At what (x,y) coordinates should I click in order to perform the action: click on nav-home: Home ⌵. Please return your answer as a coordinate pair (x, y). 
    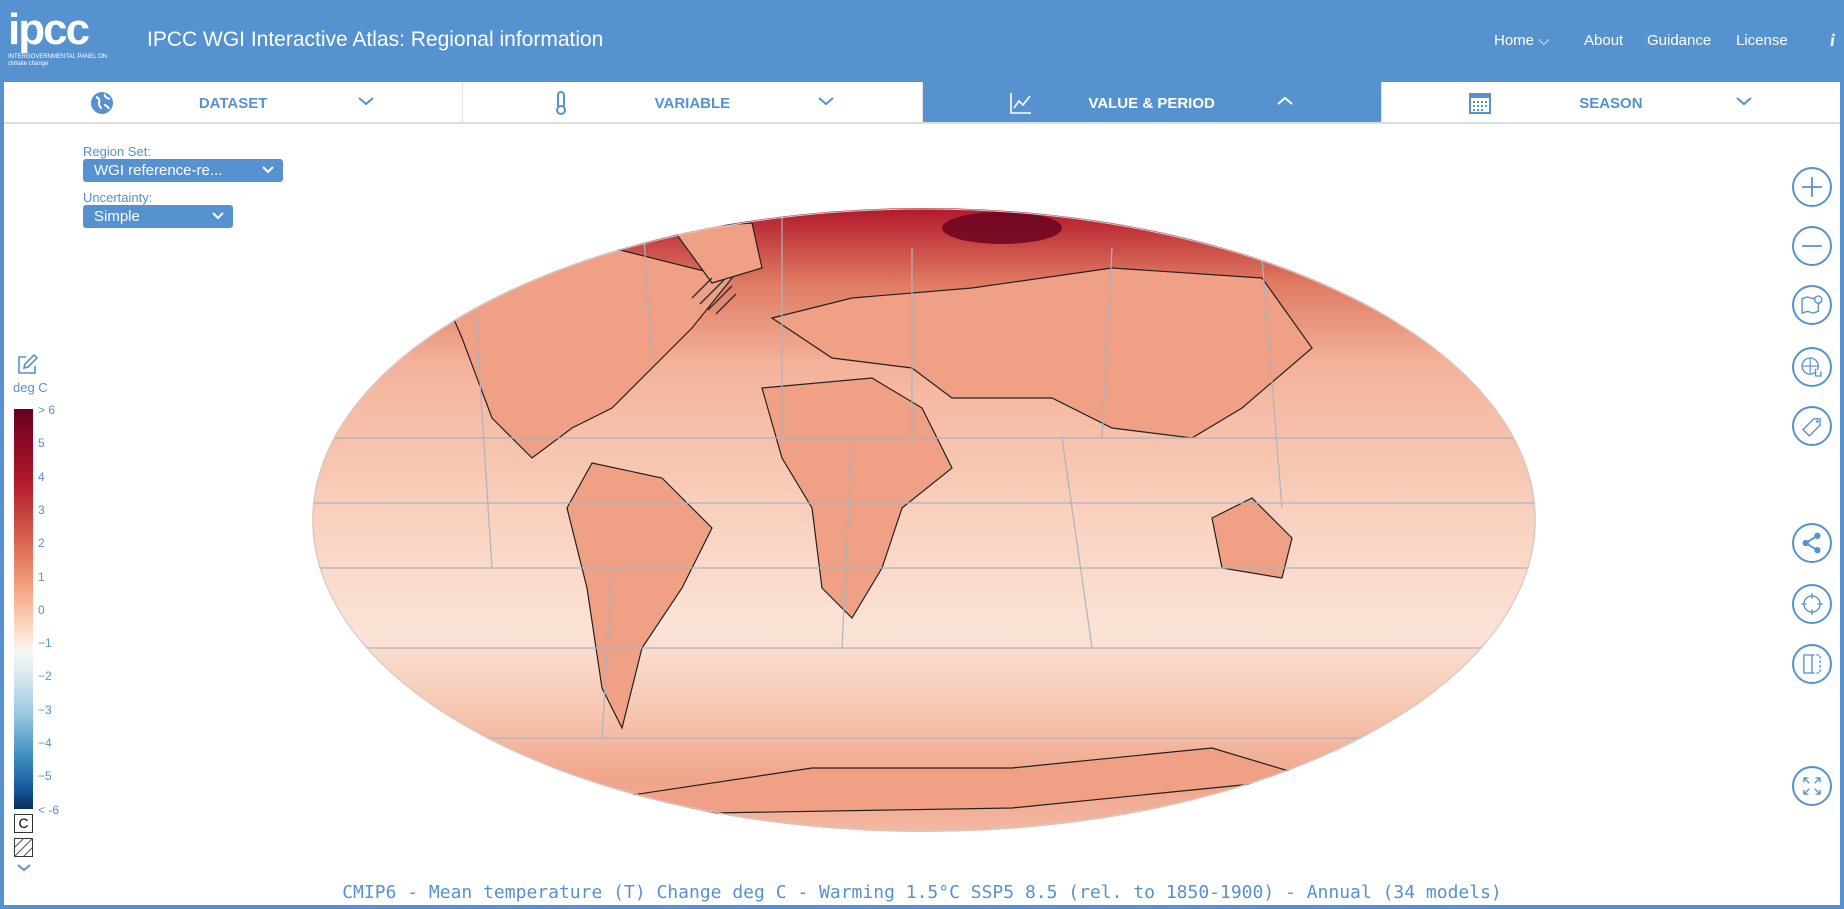
    Looking at the image, I should click on (1522, 40).